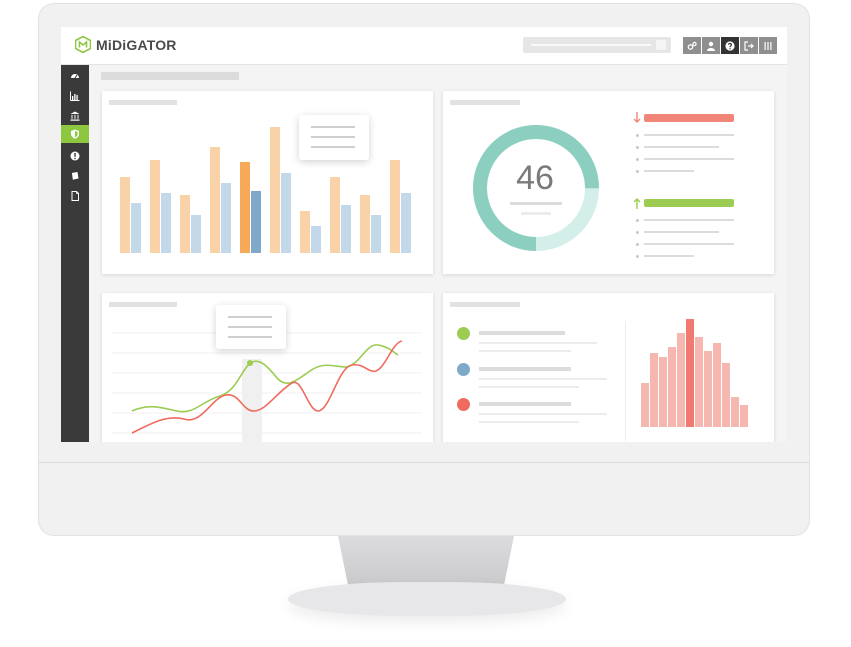  What do you see at coordinates (170, 76) in the screenshot?
I see `page-title` at bounding box center [170, 76].